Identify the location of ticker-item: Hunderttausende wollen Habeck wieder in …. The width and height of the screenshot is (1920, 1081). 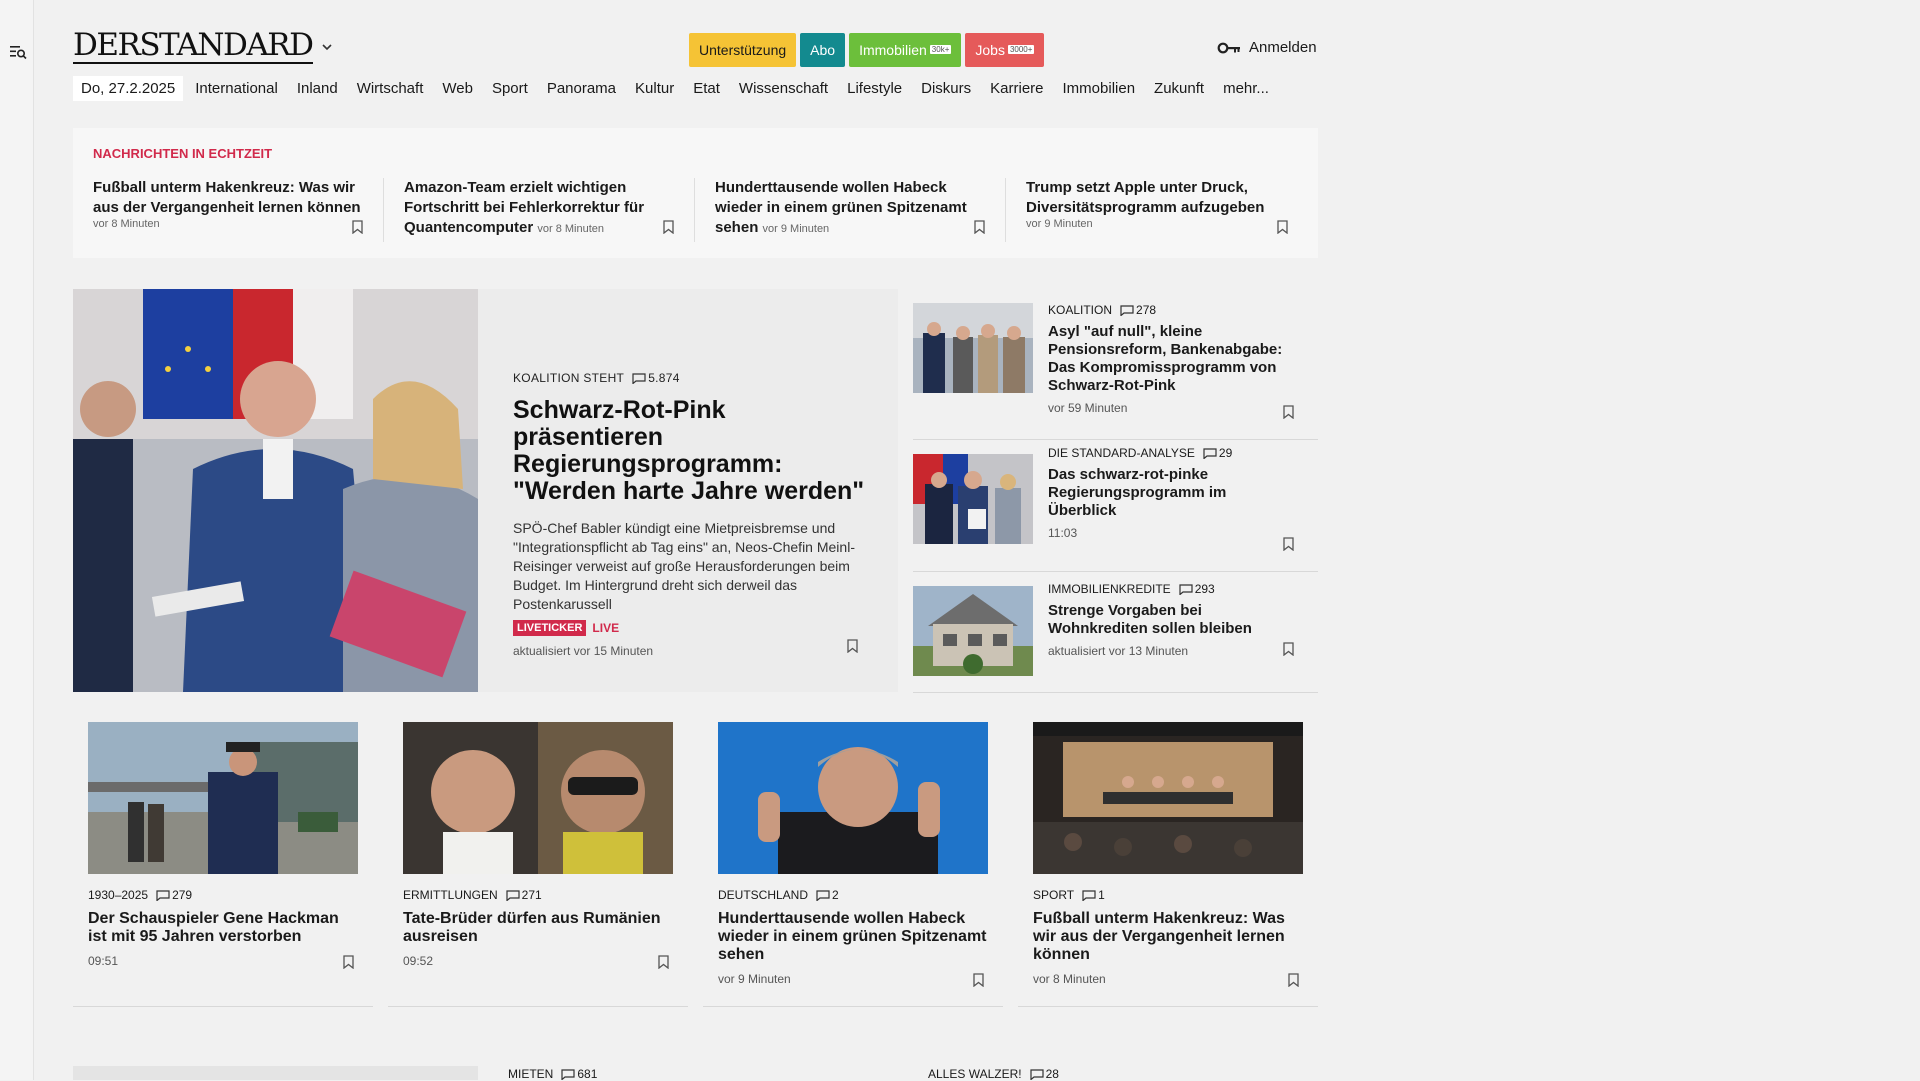
(850, 210).